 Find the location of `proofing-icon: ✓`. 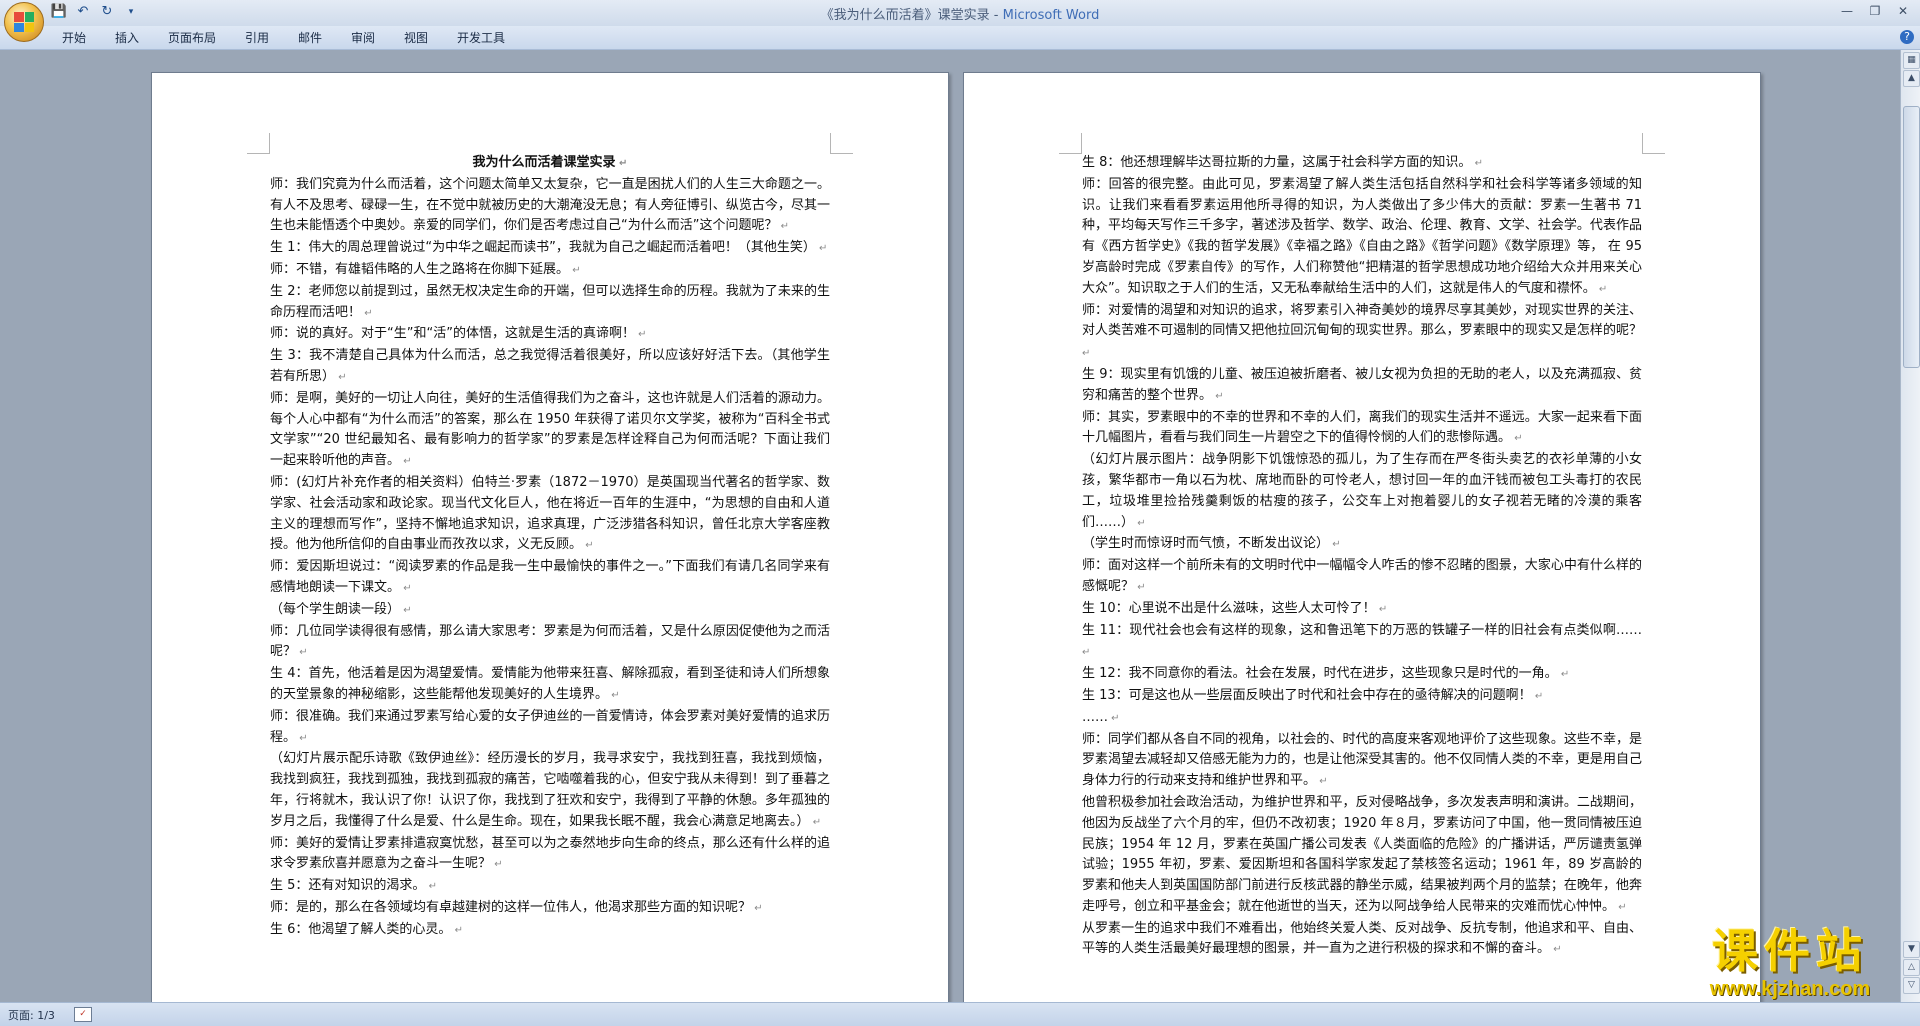

proofing-icon: ✓ is located at coordinates (83, 1014).